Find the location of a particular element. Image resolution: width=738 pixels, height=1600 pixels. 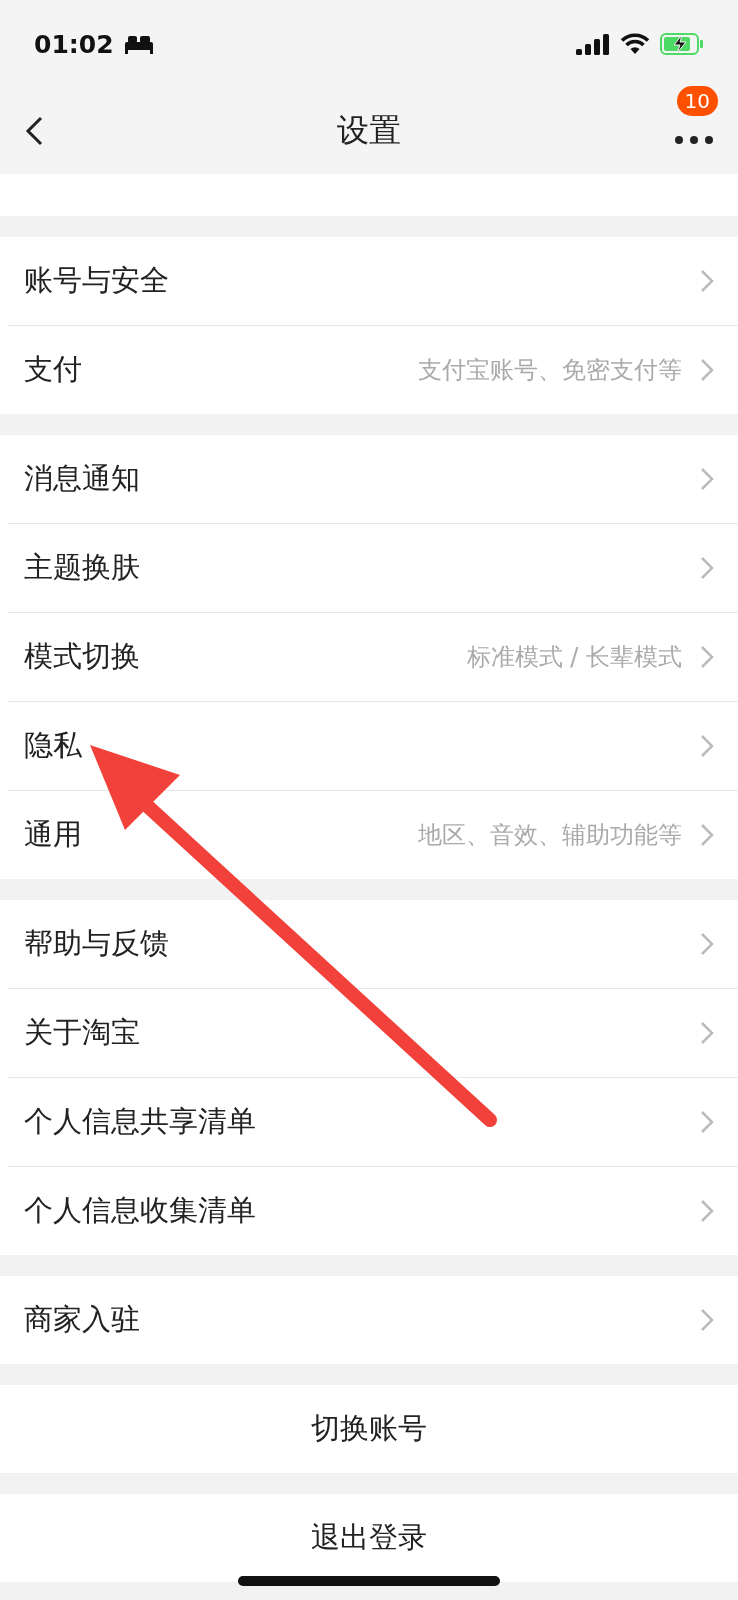

signal-icon is located at coordinates (593, 44).